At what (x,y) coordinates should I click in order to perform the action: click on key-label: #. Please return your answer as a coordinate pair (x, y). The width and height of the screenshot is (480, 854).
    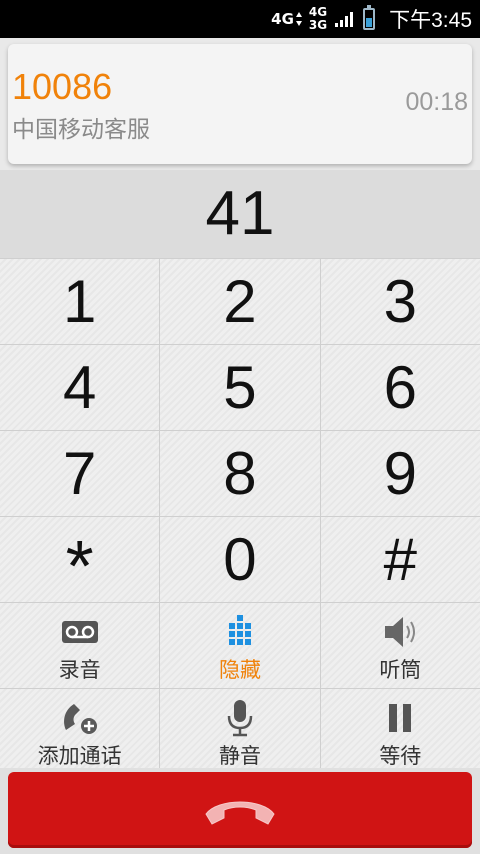
    Looking at the image, I should click on (400, 559).